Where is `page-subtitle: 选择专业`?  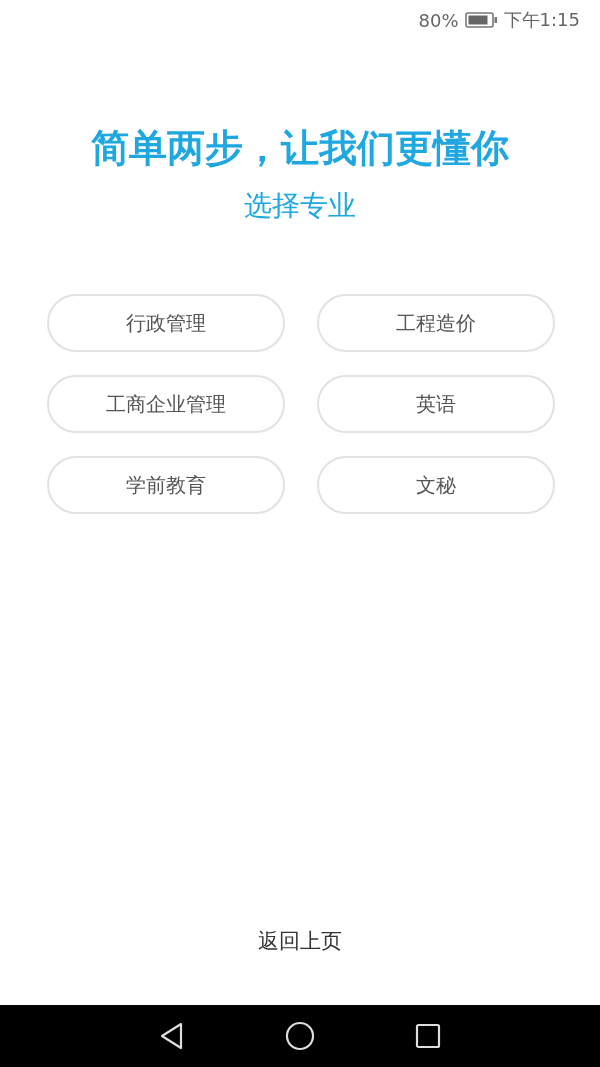
page-subtitle: 选择专业 is located at coordinates (300, 206).